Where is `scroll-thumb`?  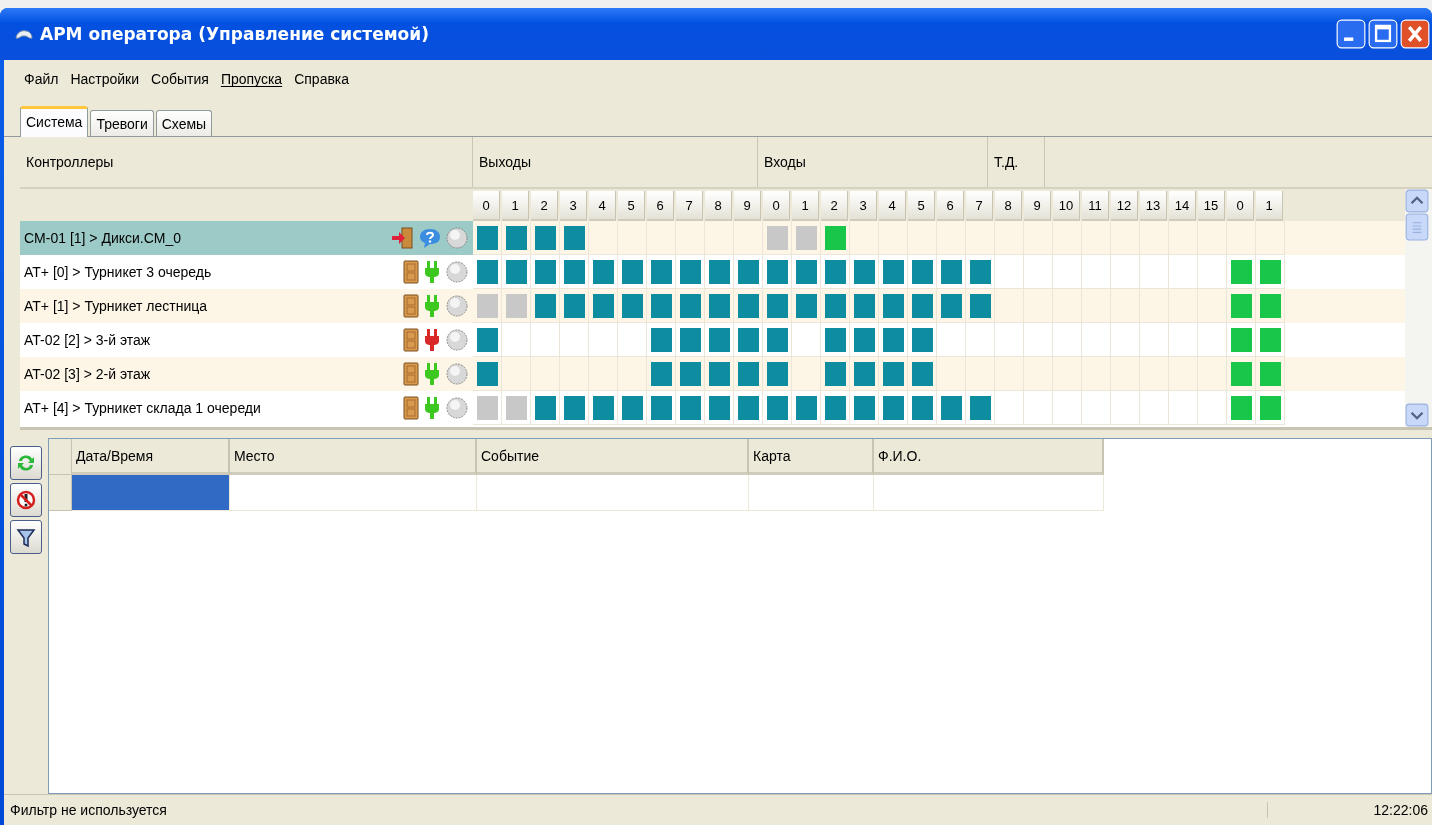
scroll-thumb is located at coordinates (1417, 227).